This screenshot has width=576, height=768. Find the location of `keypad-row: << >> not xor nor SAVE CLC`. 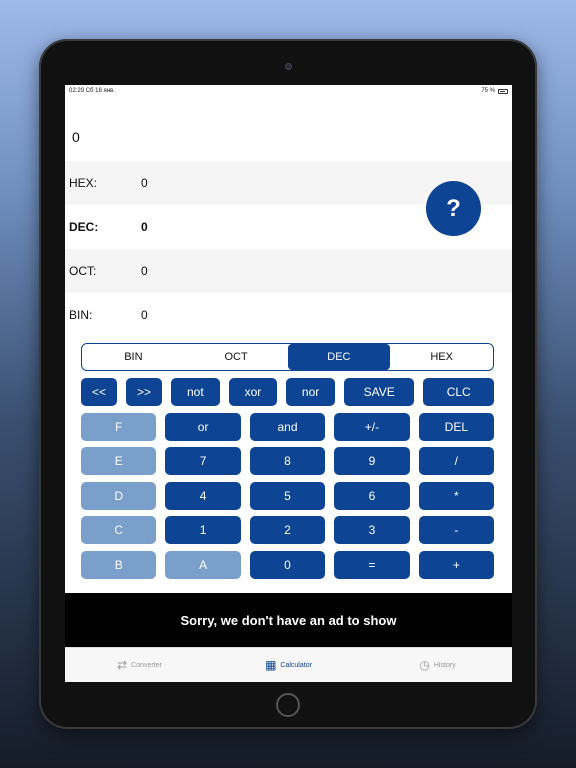

keypad-row: << >> not xor nor SAVE CLC is located at coordinates (287, 392).